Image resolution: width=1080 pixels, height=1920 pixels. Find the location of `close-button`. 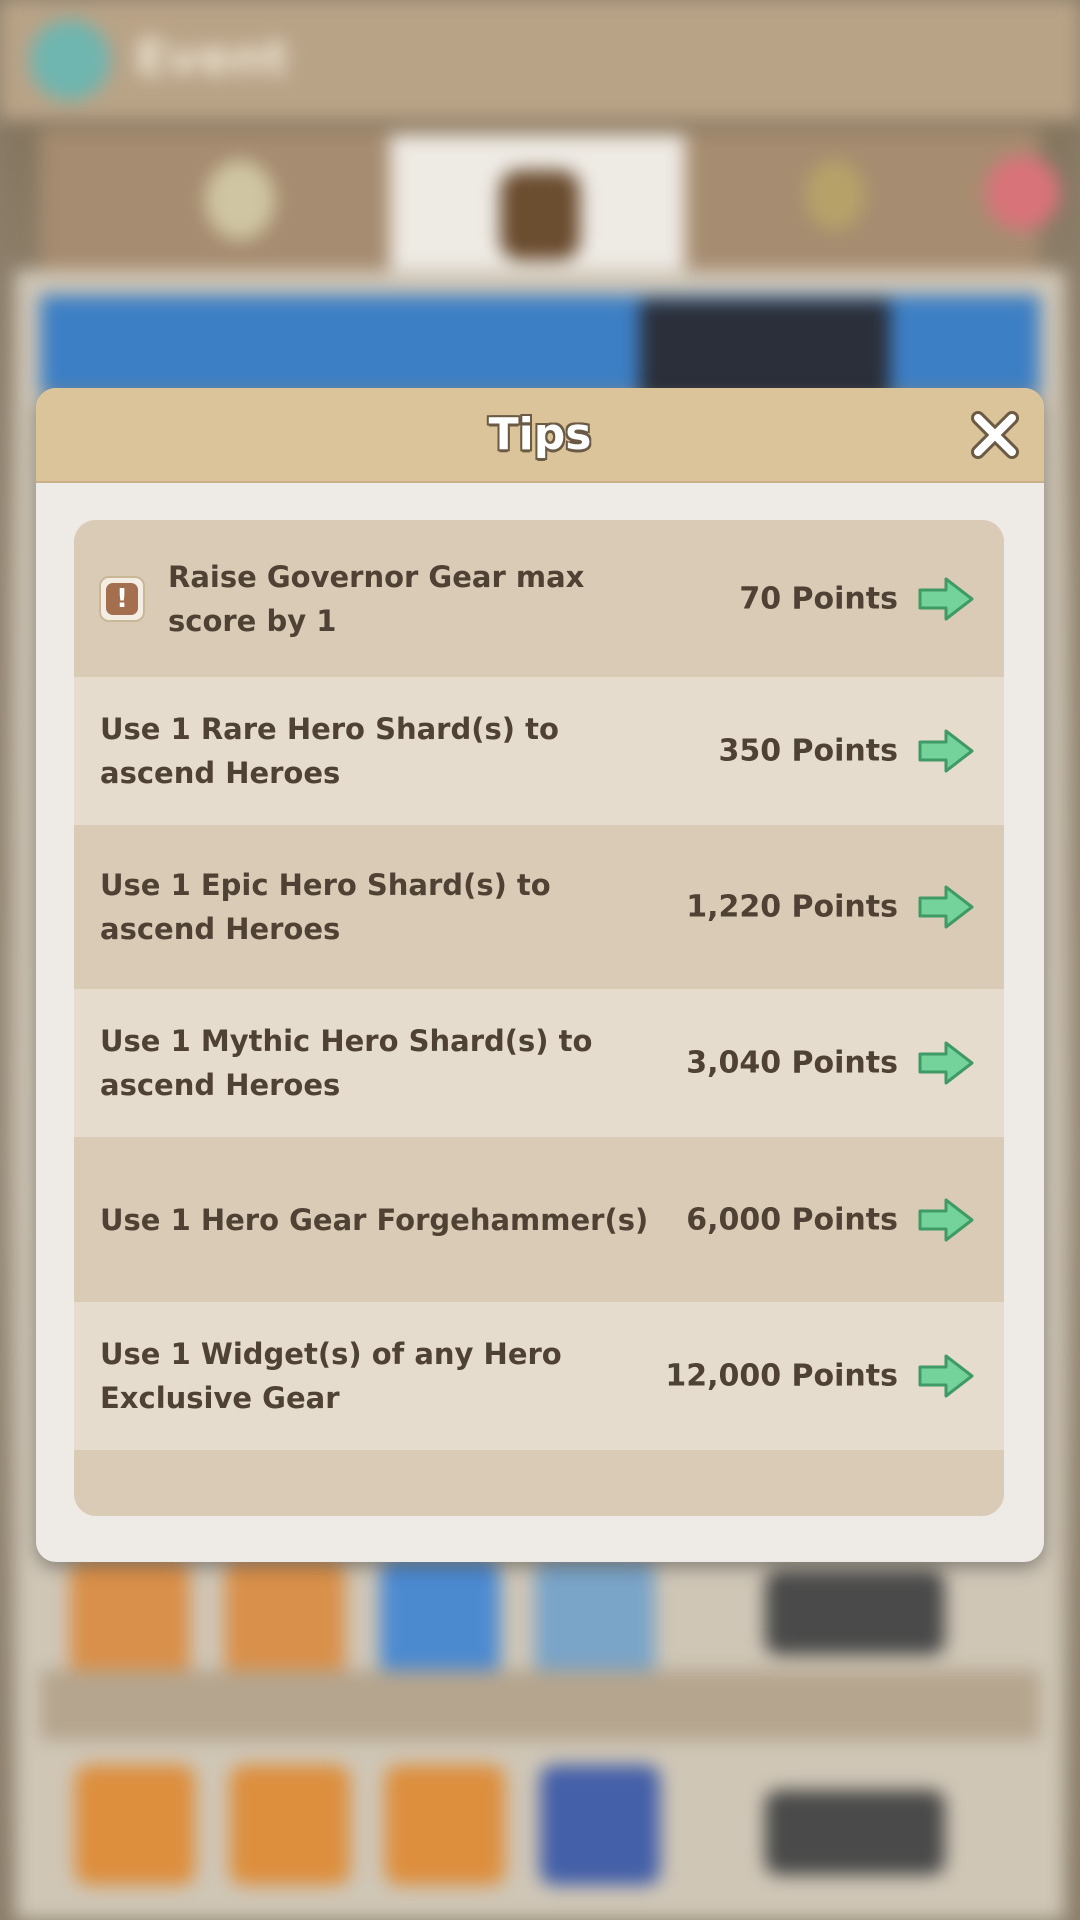

close-button is located at coordinates (995, 435).